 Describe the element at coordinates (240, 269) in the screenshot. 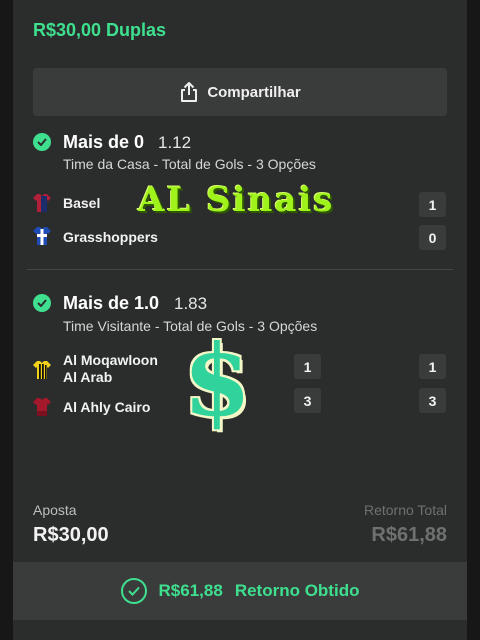

I see `divider` at that location.